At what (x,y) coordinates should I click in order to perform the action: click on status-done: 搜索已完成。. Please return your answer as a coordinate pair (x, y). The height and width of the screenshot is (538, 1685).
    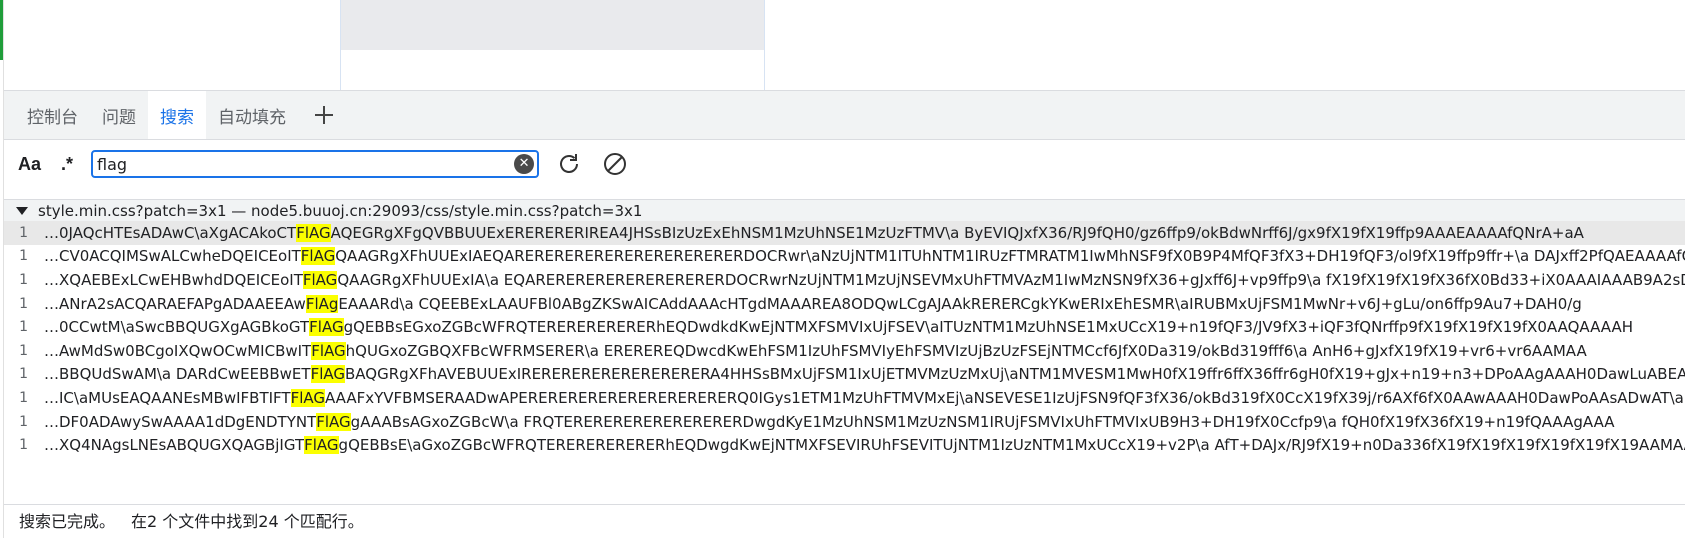
    Looking at the image, I should click on (67, 521).